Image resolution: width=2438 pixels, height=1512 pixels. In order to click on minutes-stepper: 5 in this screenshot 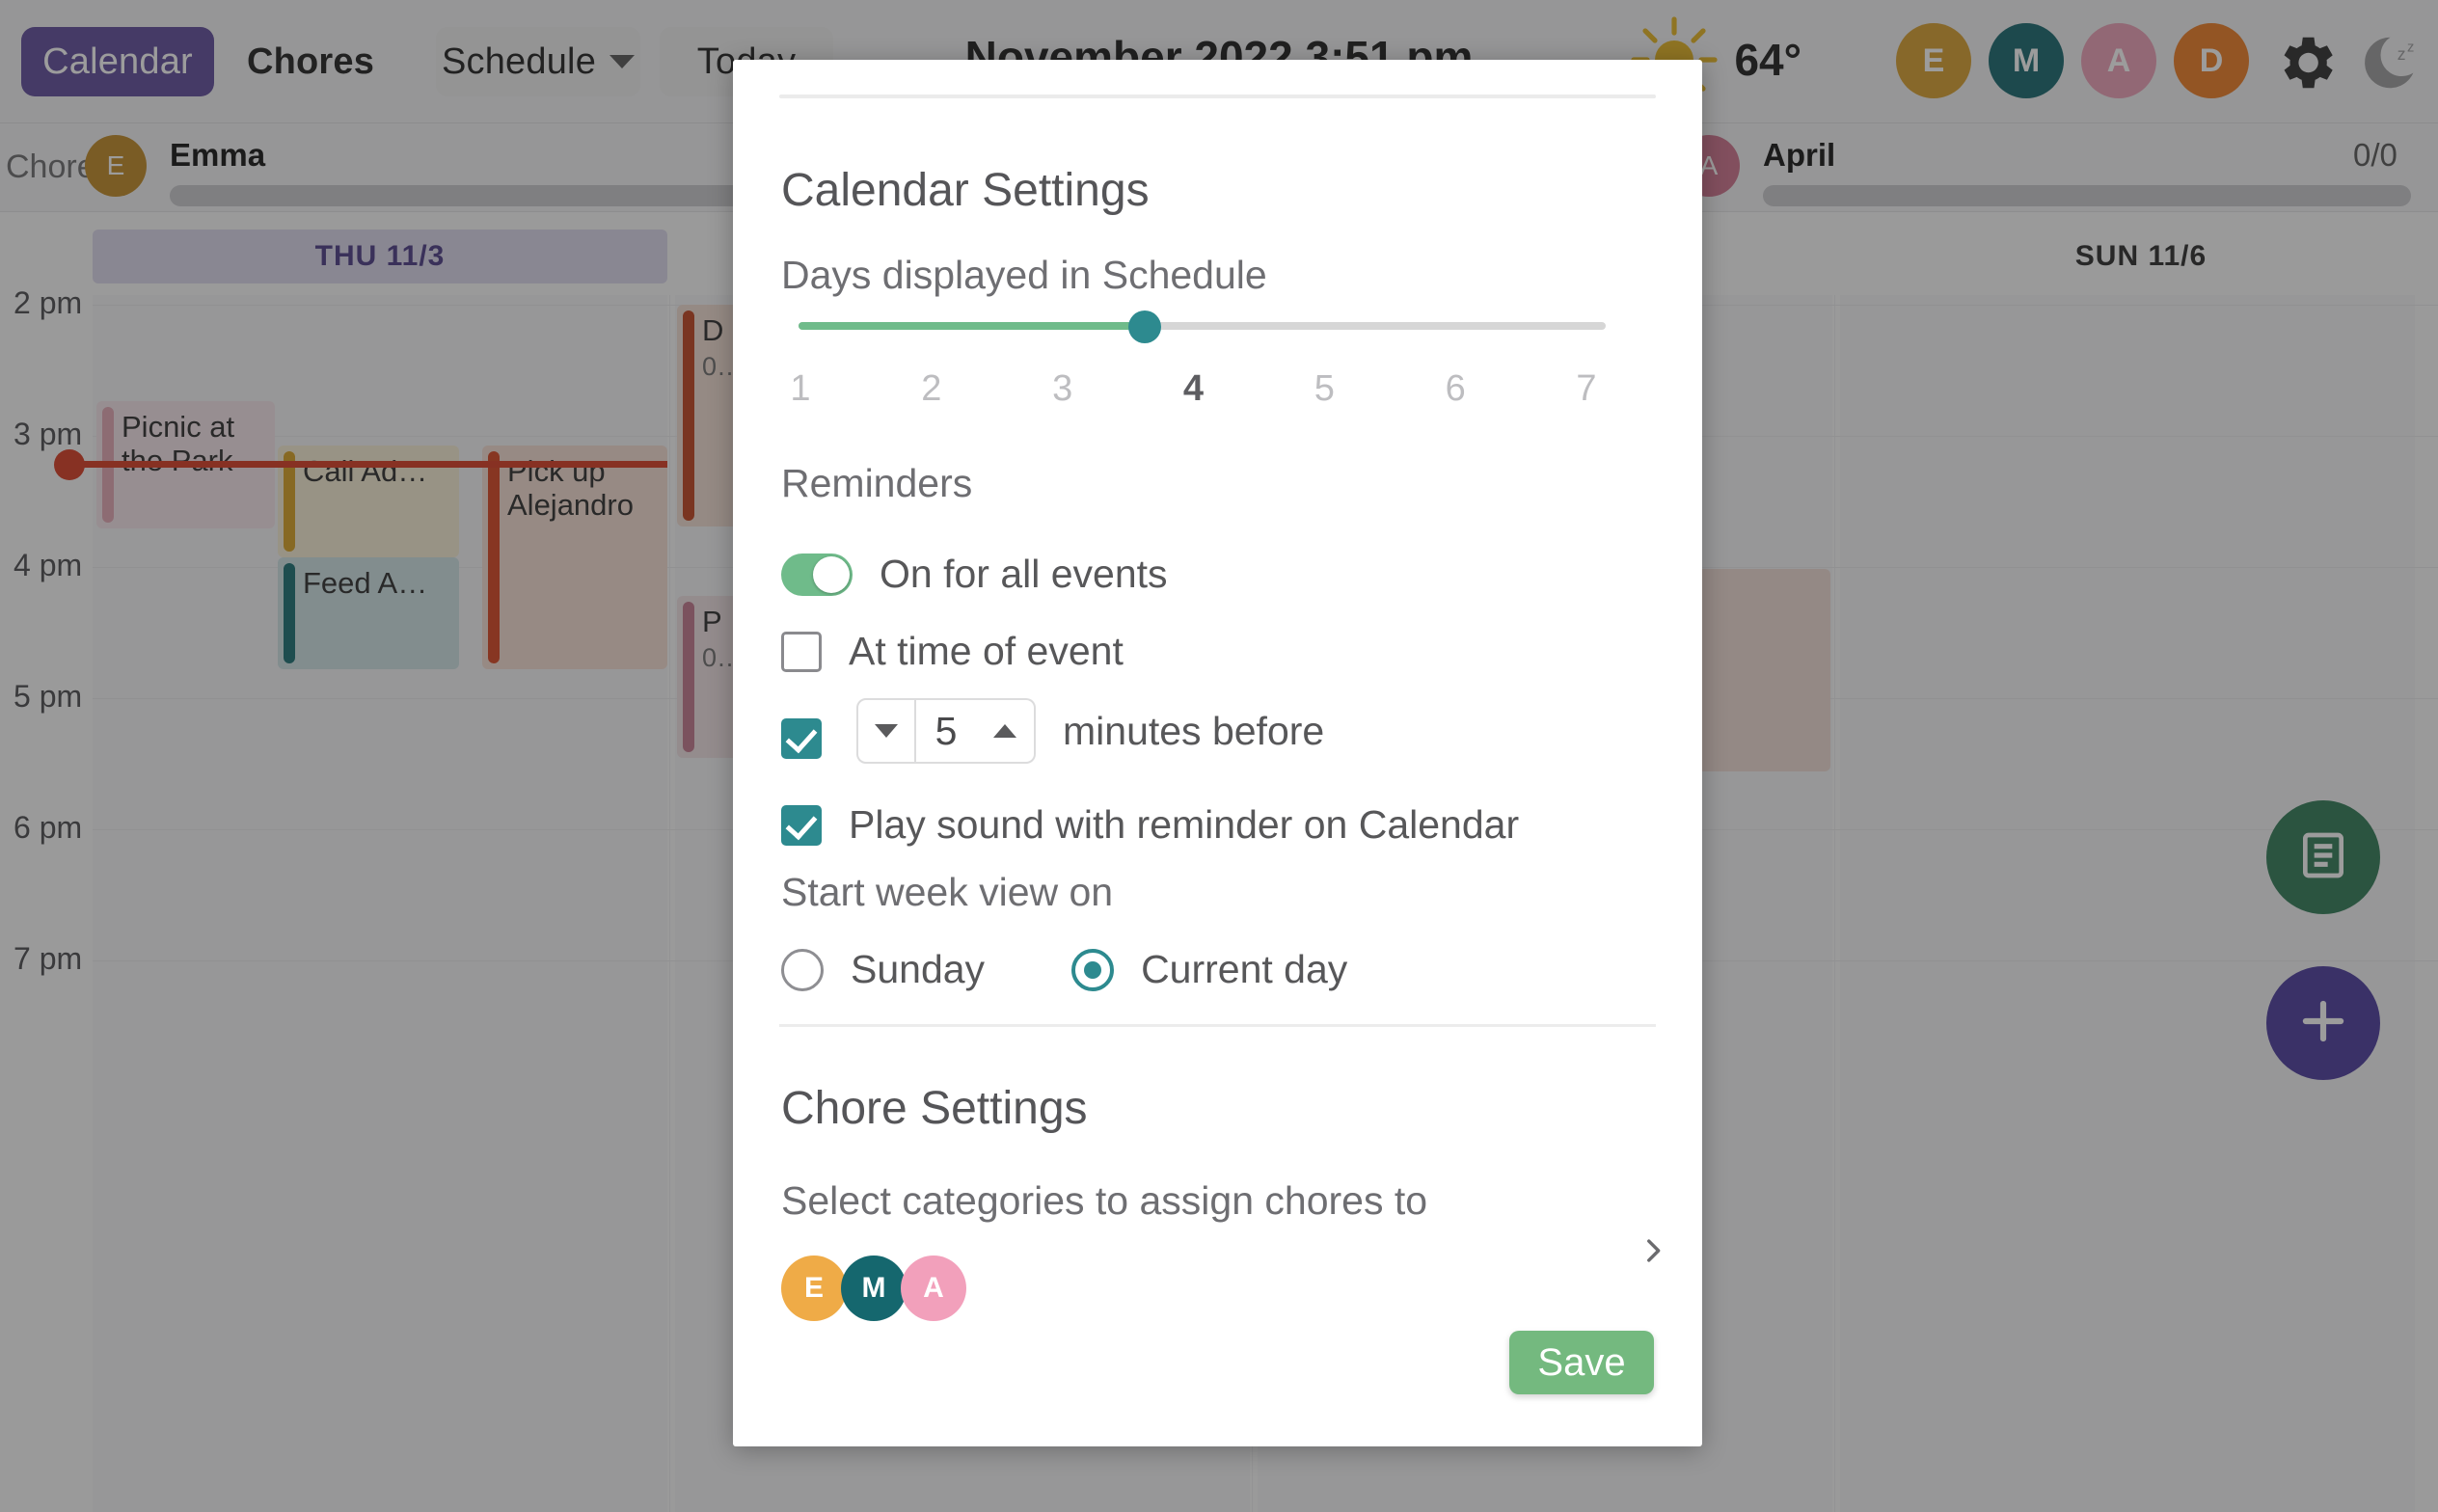, I will do `click(946, 731)`.